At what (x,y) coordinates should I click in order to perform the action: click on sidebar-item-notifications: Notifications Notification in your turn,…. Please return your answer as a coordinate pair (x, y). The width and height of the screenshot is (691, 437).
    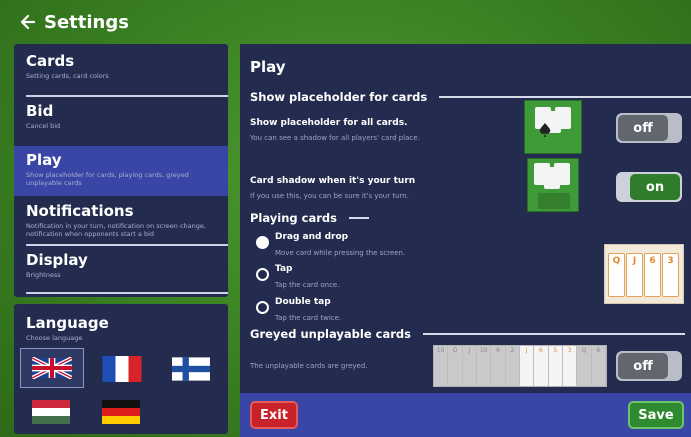
    Looking at the image, I should click on (121, 224).